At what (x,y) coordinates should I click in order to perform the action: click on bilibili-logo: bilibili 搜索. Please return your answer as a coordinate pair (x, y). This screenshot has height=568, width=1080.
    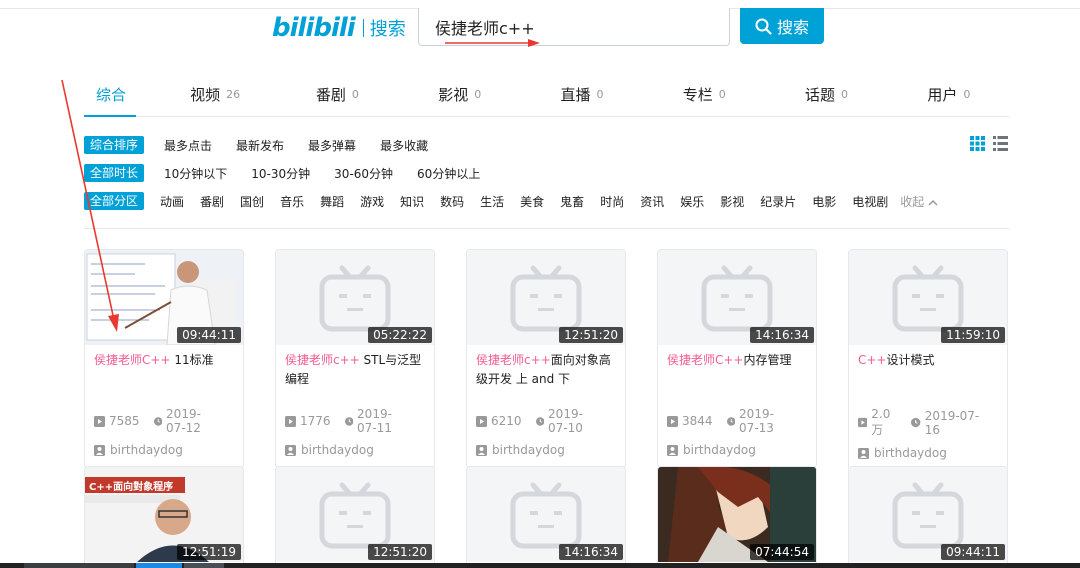
    Looking at the image, I should click on (339, 28).